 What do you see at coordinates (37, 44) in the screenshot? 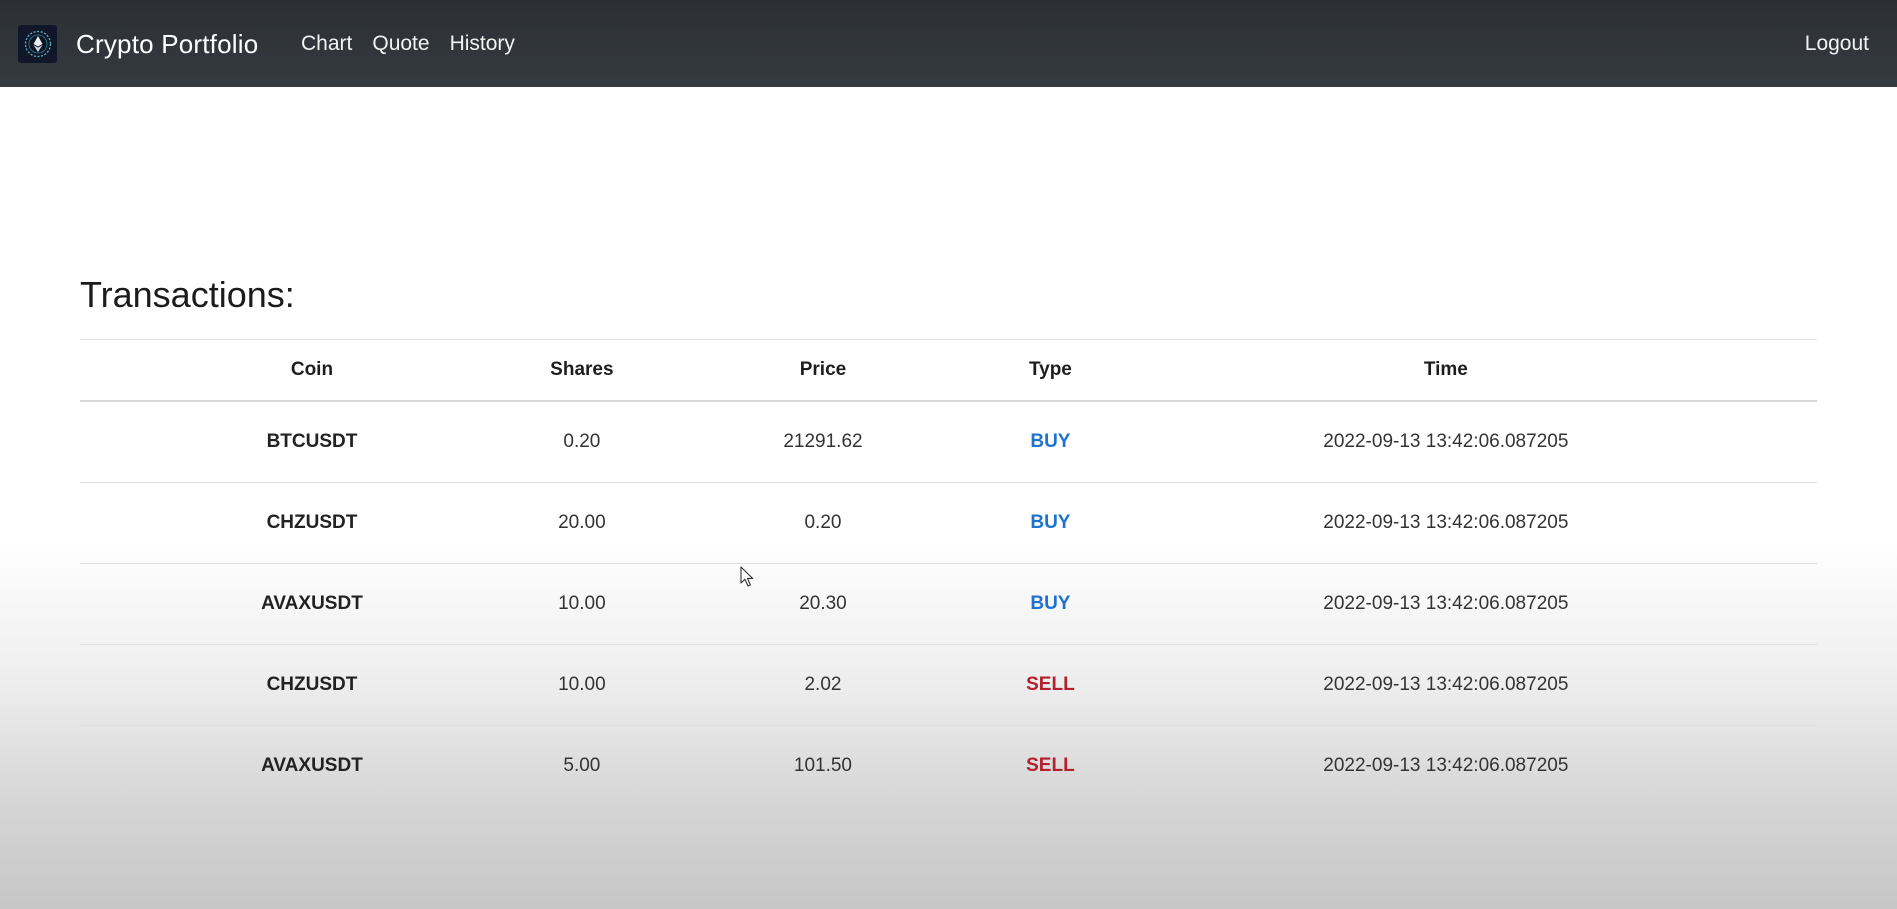
I see `ethereum-logo-icon` at bounding box center [37, 44].